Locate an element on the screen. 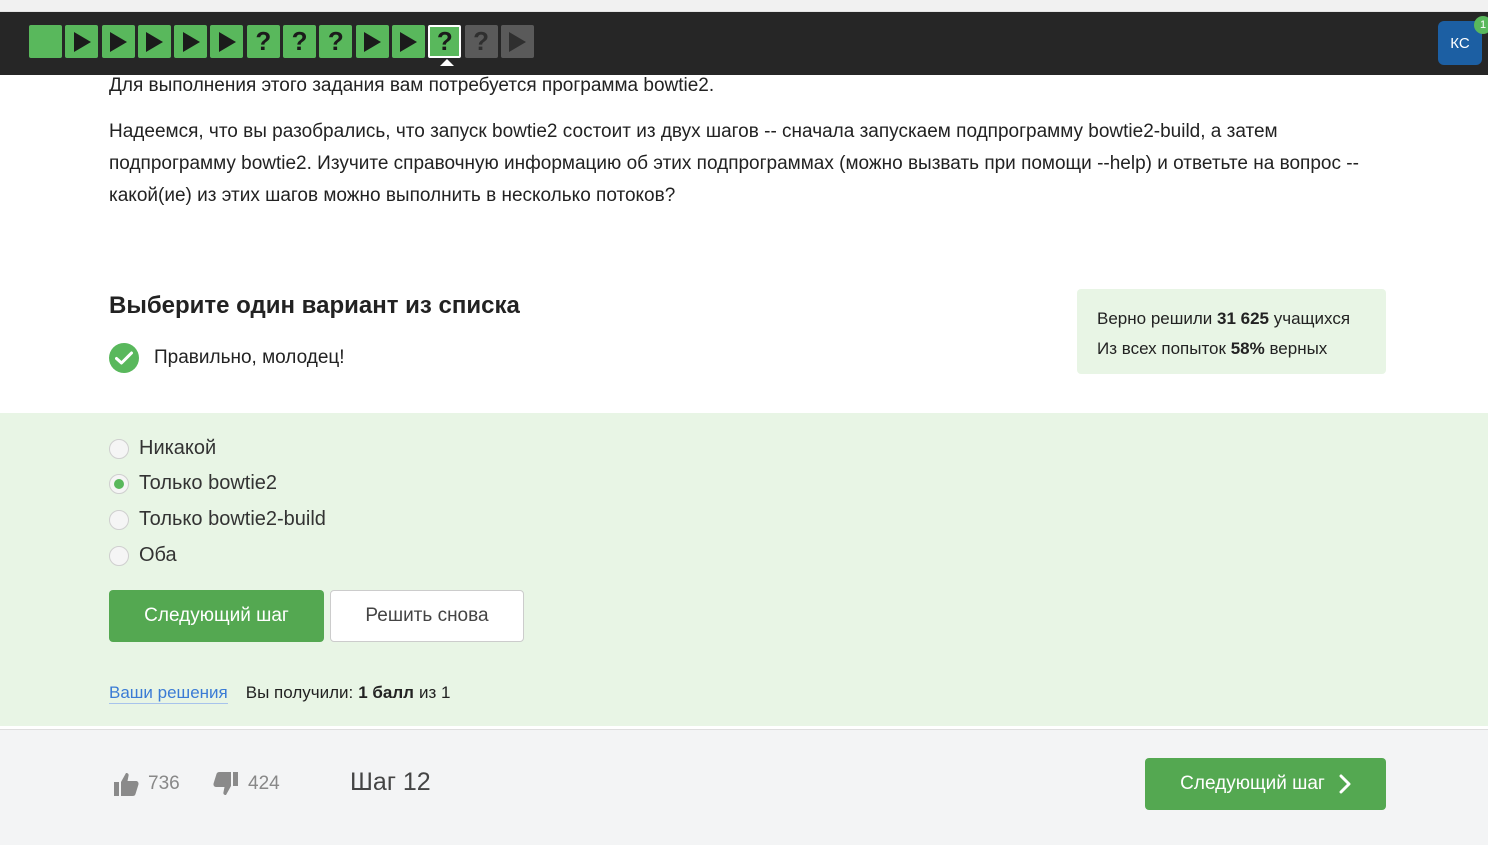  step-7-quiz: ? is located at coordinates (263, 41).